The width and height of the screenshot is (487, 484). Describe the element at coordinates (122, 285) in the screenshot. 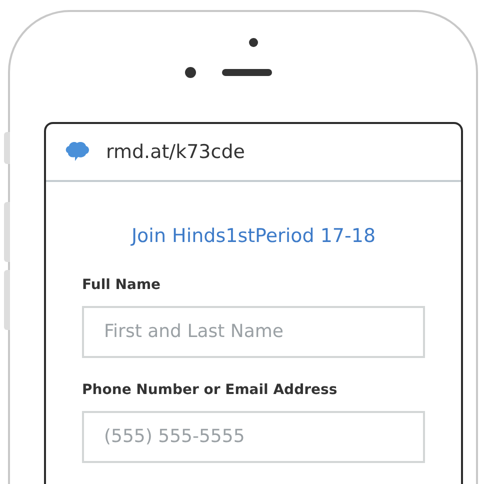

I see `field-label: Full Name` at that location.